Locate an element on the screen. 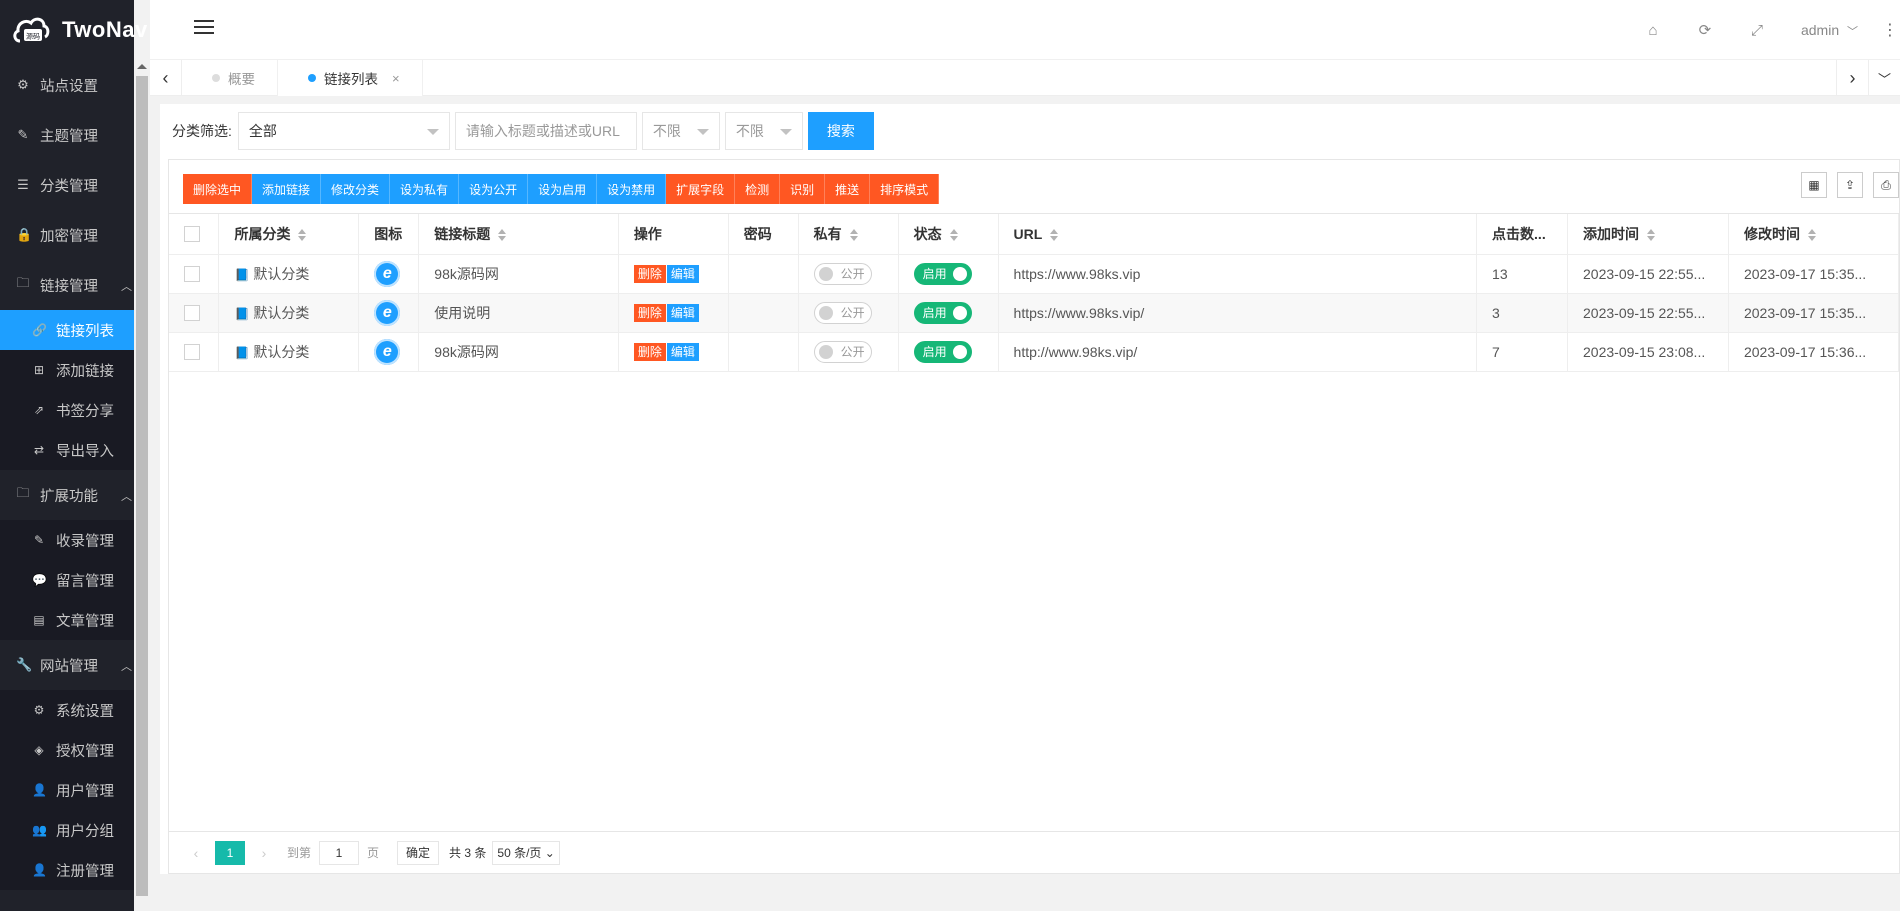 The width and height of the screenshot is (1900, 911). toolbar-button: 删除选中 is located at coordinates (218, 189).